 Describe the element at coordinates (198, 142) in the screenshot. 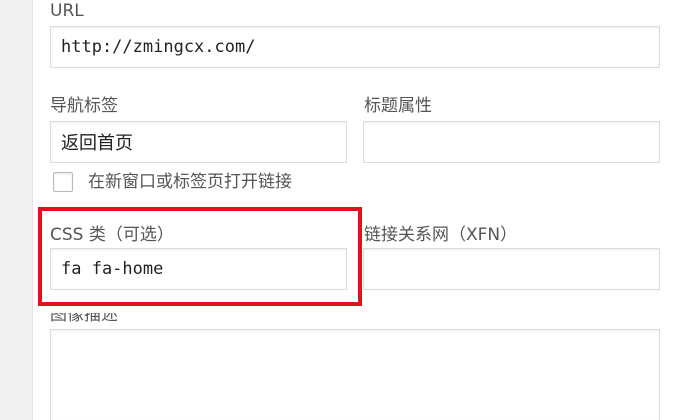

I see `nav-label-field: 返回首页` at that location.